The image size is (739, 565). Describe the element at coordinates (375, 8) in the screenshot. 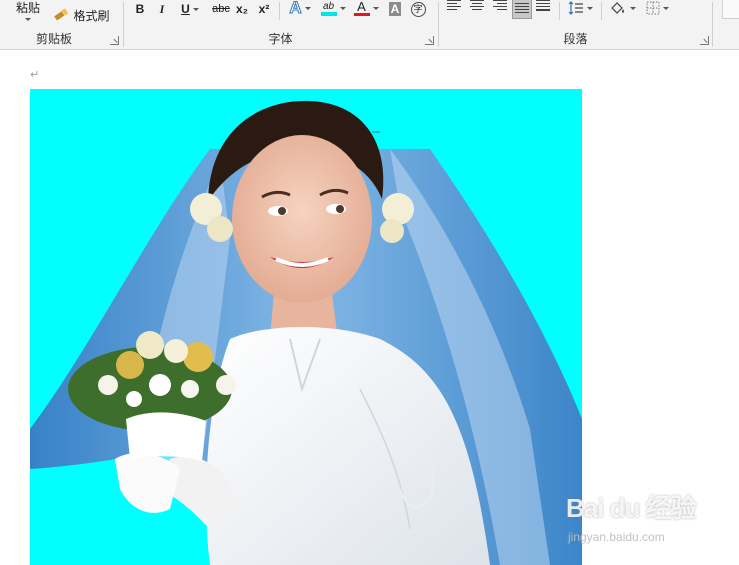

I see `font-color-dropdown-icon` at that location.